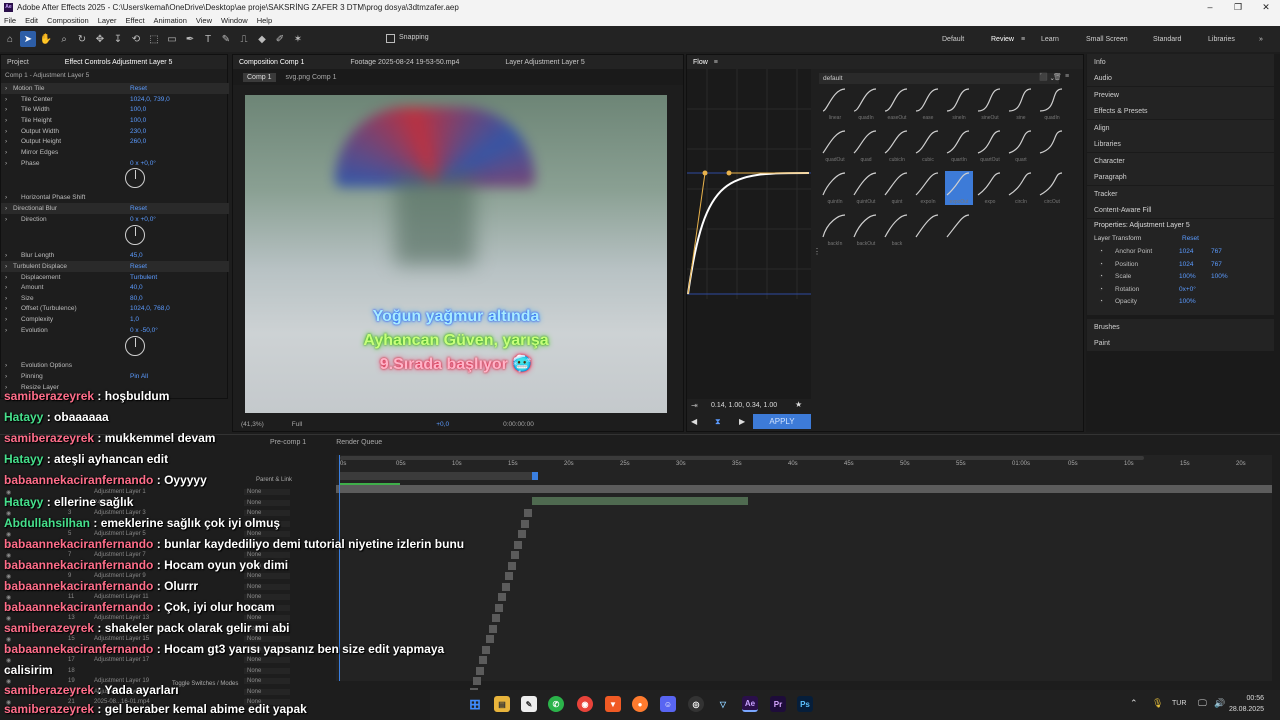 Image resolution: width=1280 pixels, height=720 pixels. Describe the element at coordinates (115, 152) in the screenshot. I see `effect-row: › Mirror Edges` at that location.